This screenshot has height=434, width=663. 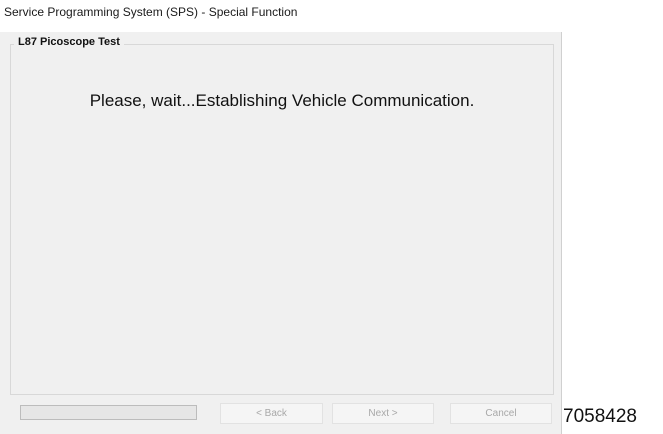 I want to click on group-label: L87 Picoscope Test, so click(x=69, y=42).